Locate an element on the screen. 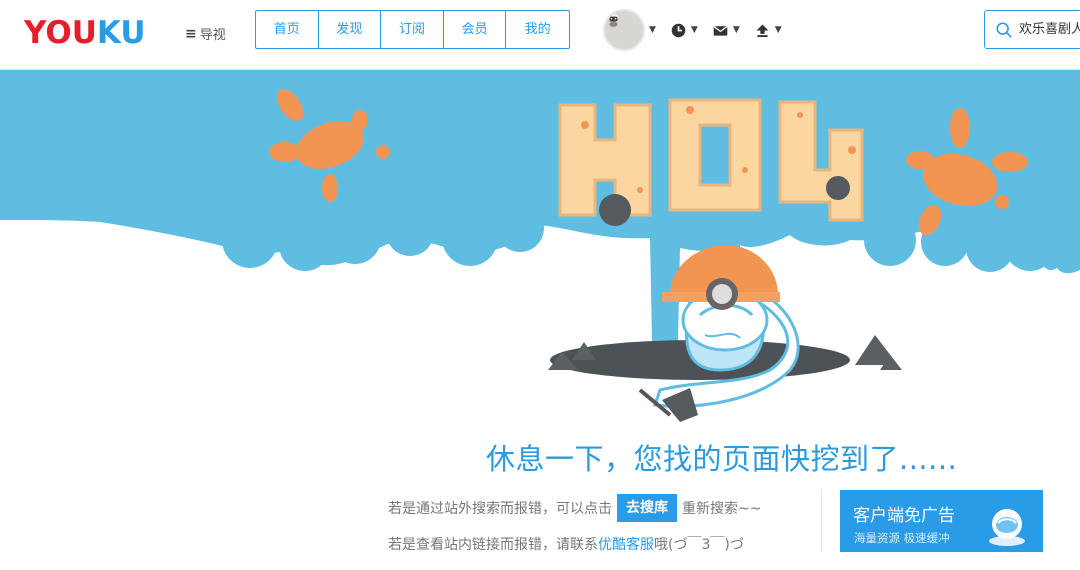 The image size is (1080, 570). external-search-hint: 若是通过站外搜索而报错，可以点击 去搜库 重新搜索~~ is located at coordinates (574, 508).